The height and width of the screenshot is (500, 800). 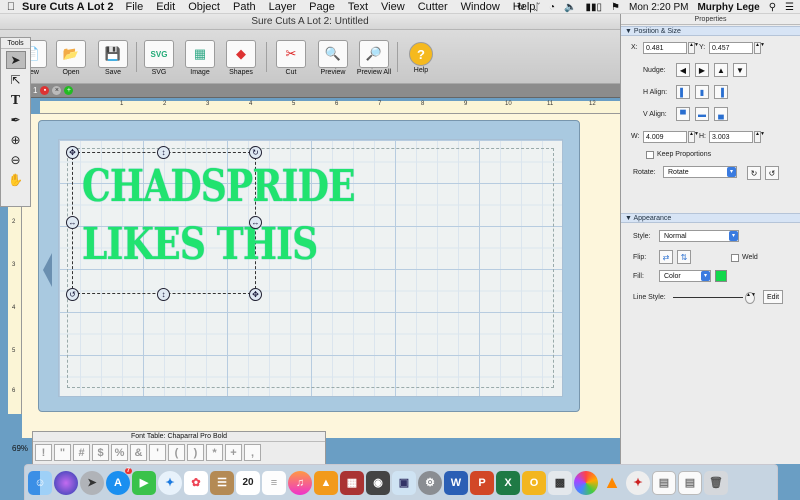 I want to click on save-button: 💾 Save, so click(x=113, y=58).